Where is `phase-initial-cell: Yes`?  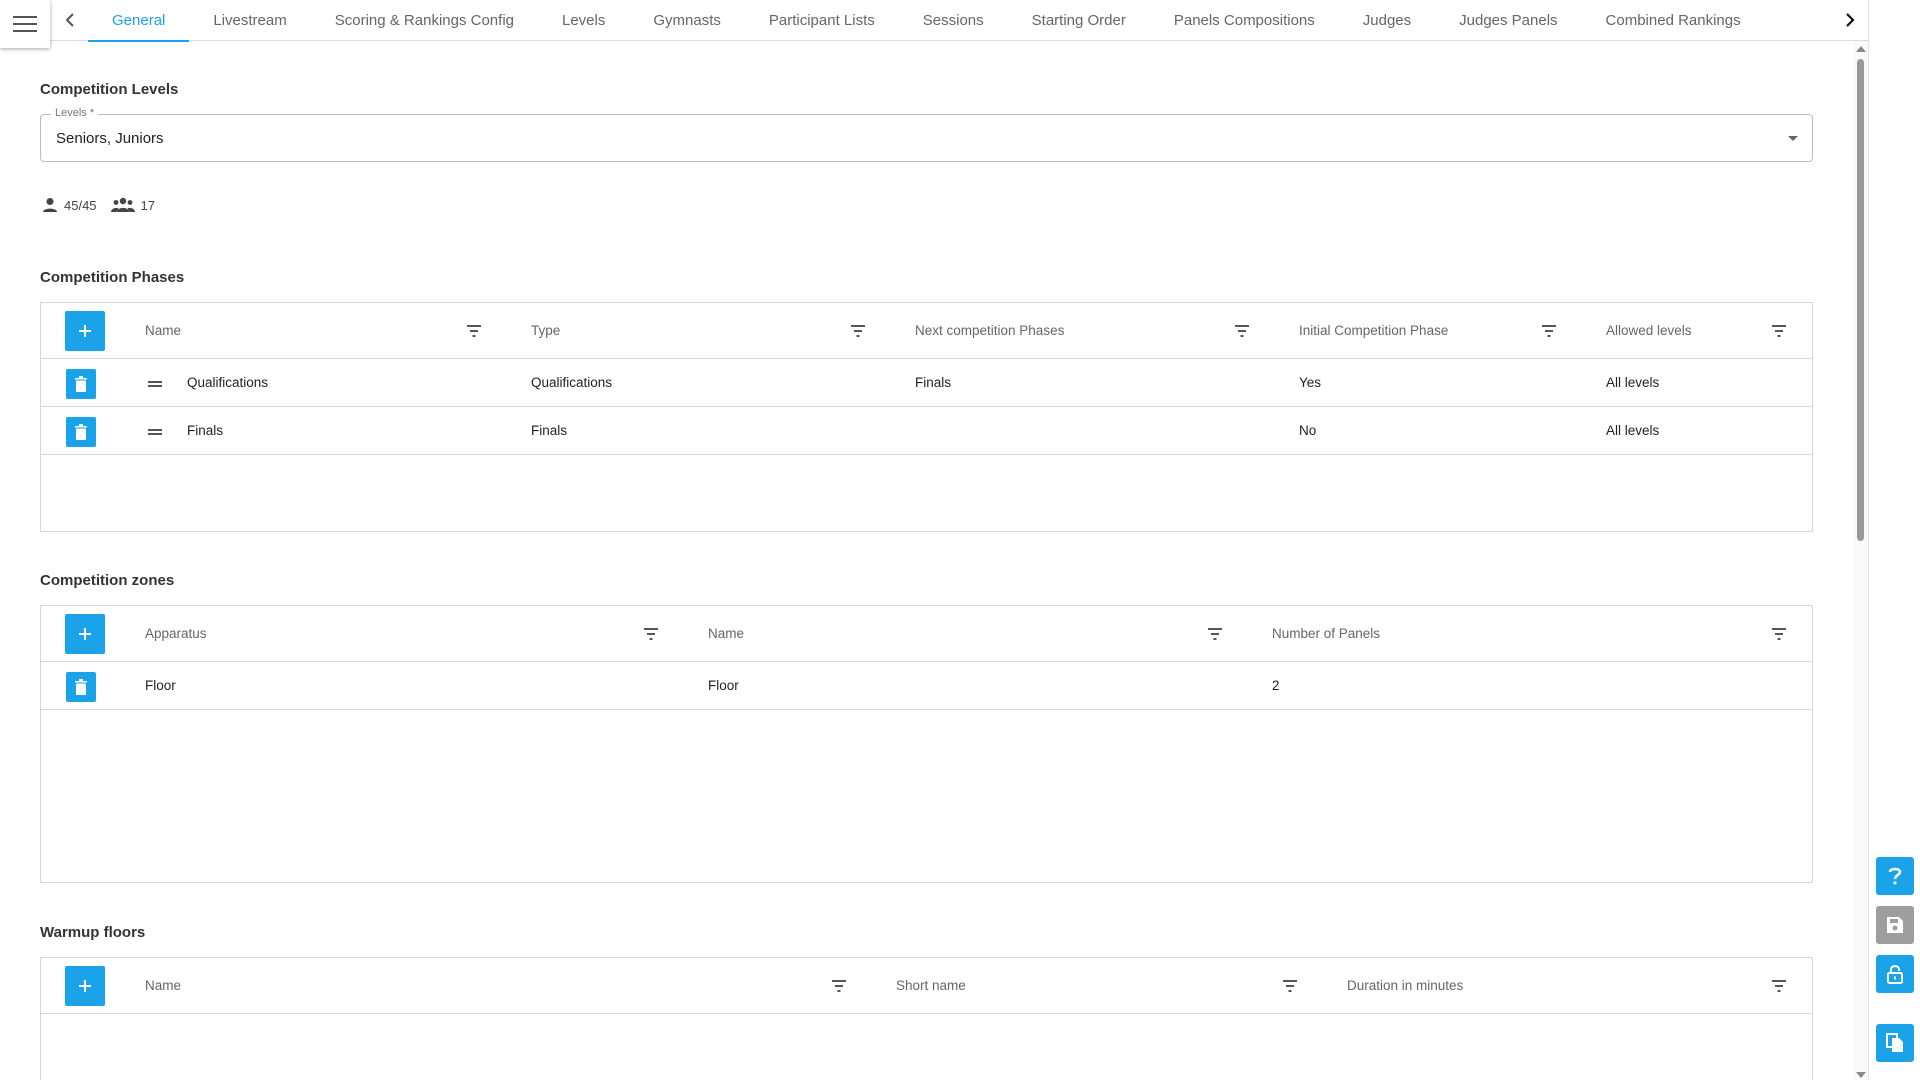 phase-initial-cell: Yes is located at coordinates (1310, 382).